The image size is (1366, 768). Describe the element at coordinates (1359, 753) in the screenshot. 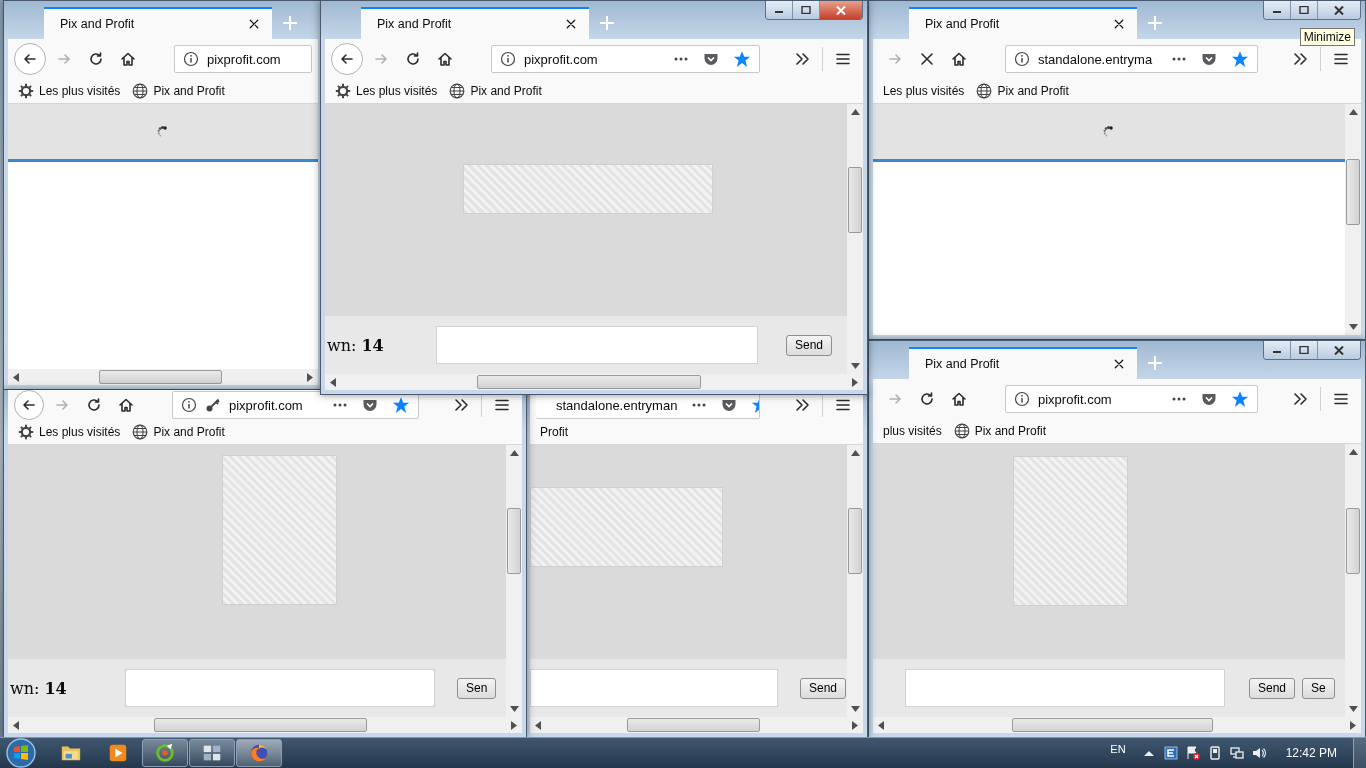

I see `show-desktop-button` at that location.